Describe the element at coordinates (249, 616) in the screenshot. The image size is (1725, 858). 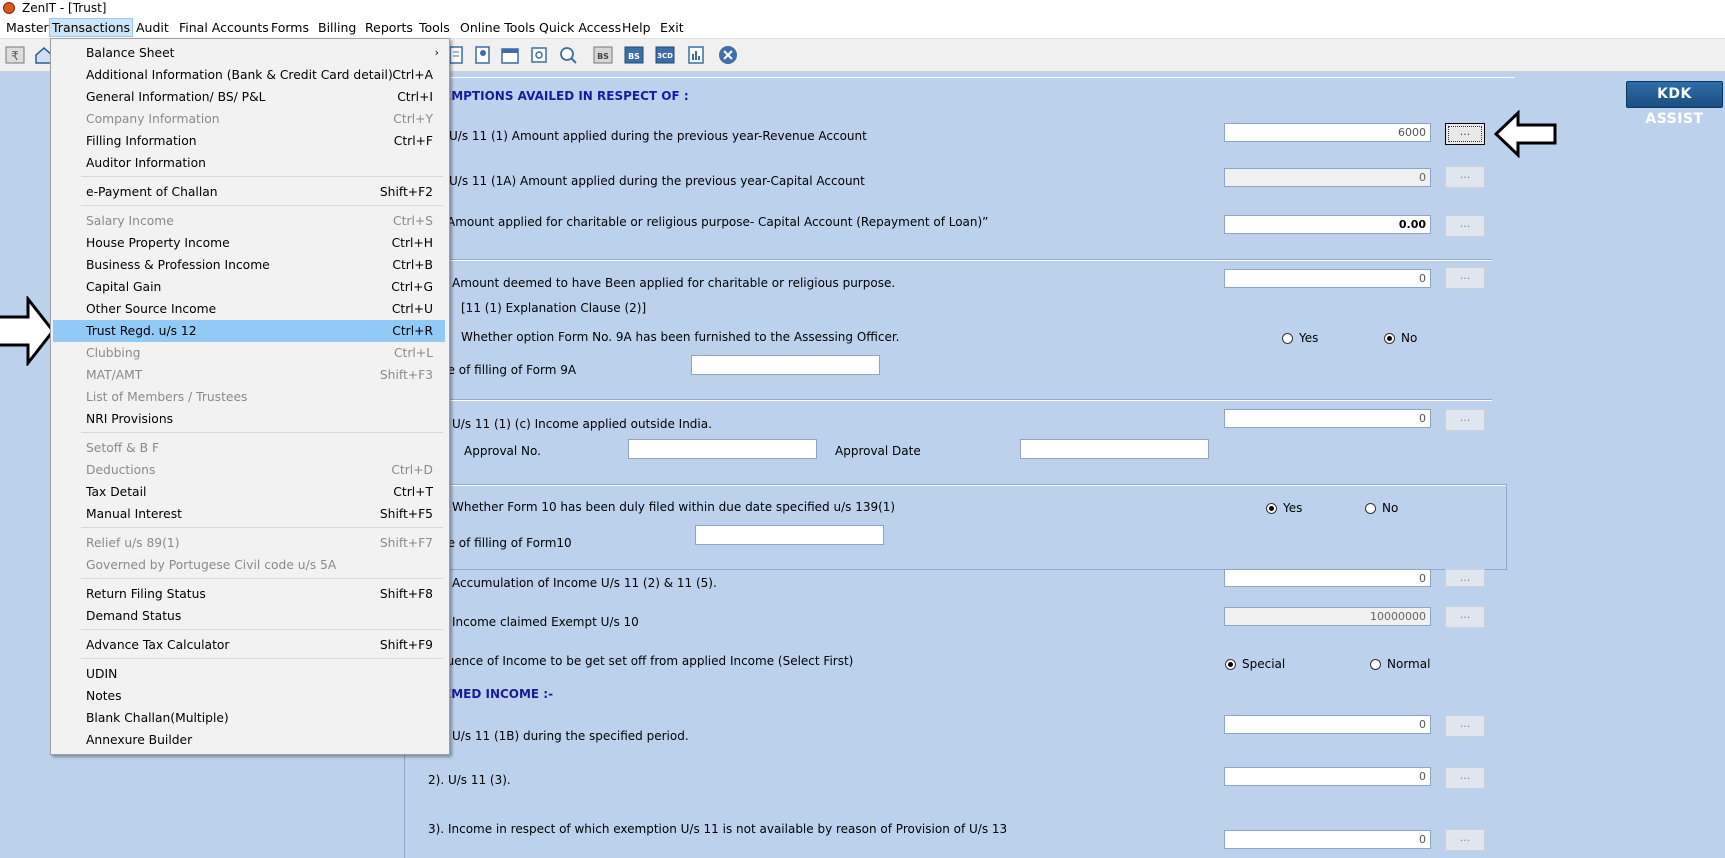
I see `menu-item-demand-status: Demand Status` at that location.